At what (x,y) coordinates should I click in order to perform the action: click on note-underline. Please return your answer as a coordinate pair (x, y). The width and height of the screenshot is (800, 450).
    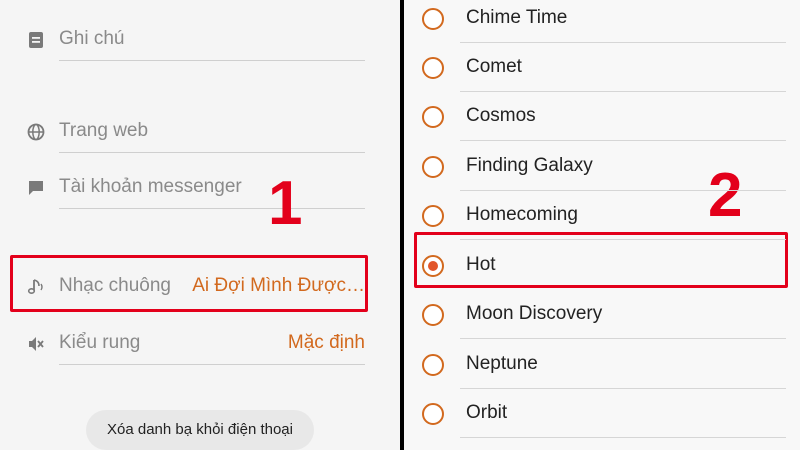
    Looking at the image, I should click on (212, 60).